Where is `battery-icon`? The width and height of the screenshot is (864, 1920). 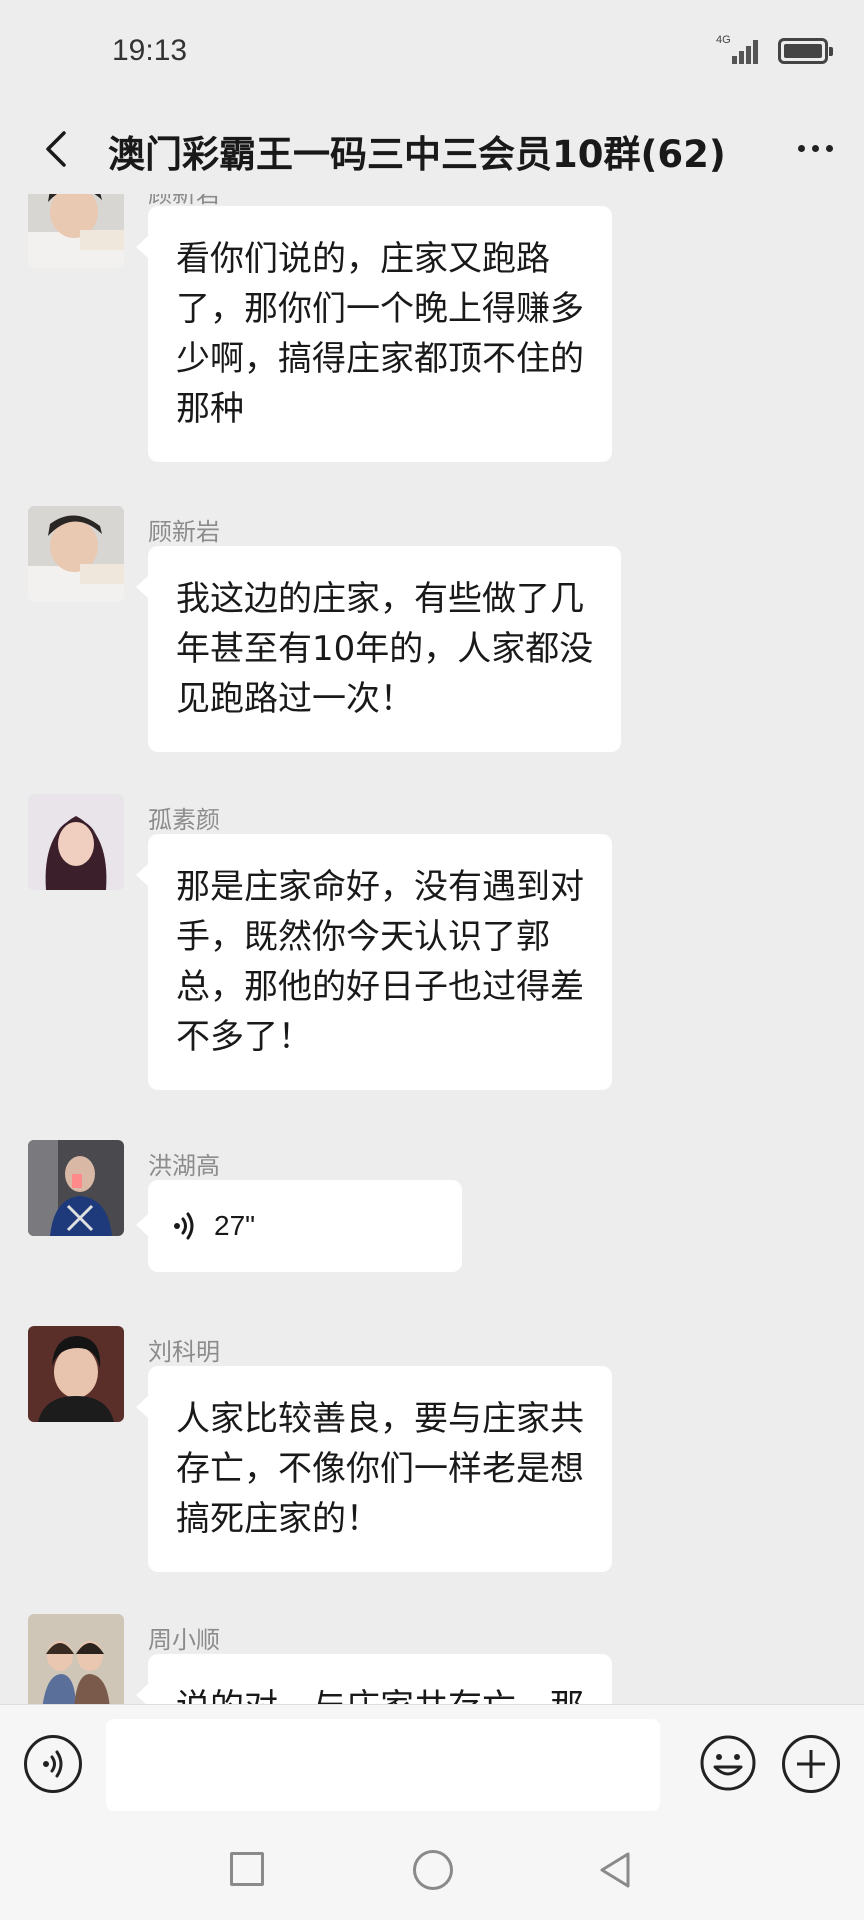 battery-icon is located at coordinates (805, 51).